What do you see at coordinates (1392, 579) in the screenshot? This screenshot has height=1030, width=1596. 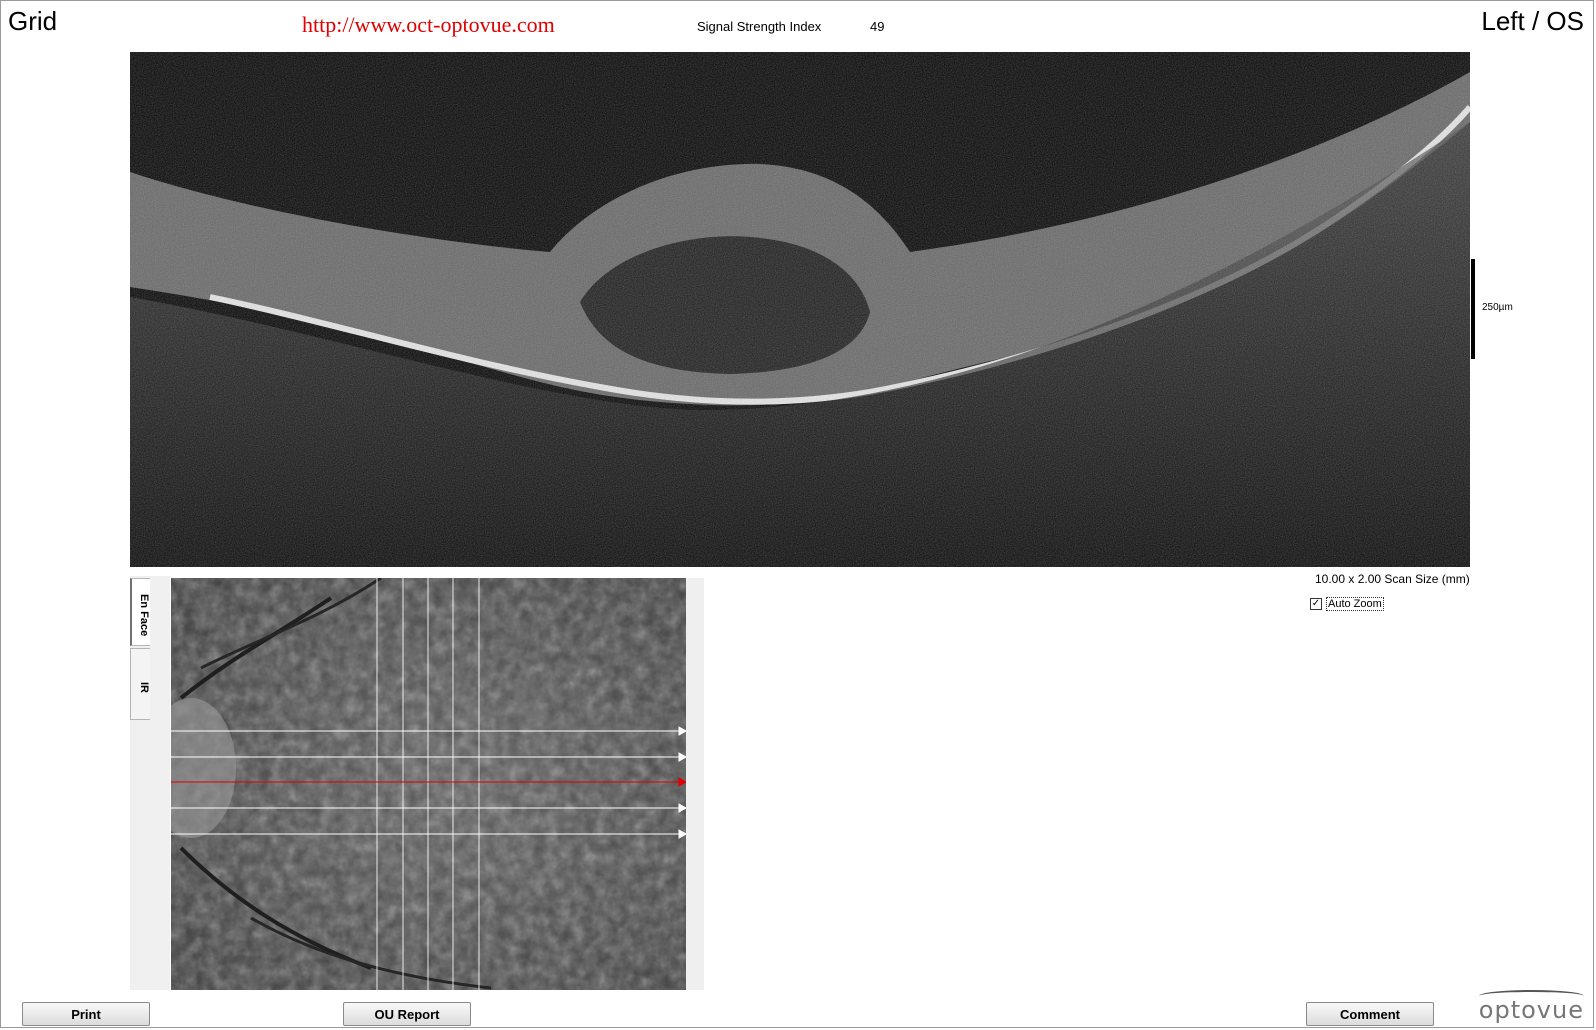 I see `scan-size-label: 10.00 x 2.00 Scan Size (mm)` at bounding box center [1392, 579].